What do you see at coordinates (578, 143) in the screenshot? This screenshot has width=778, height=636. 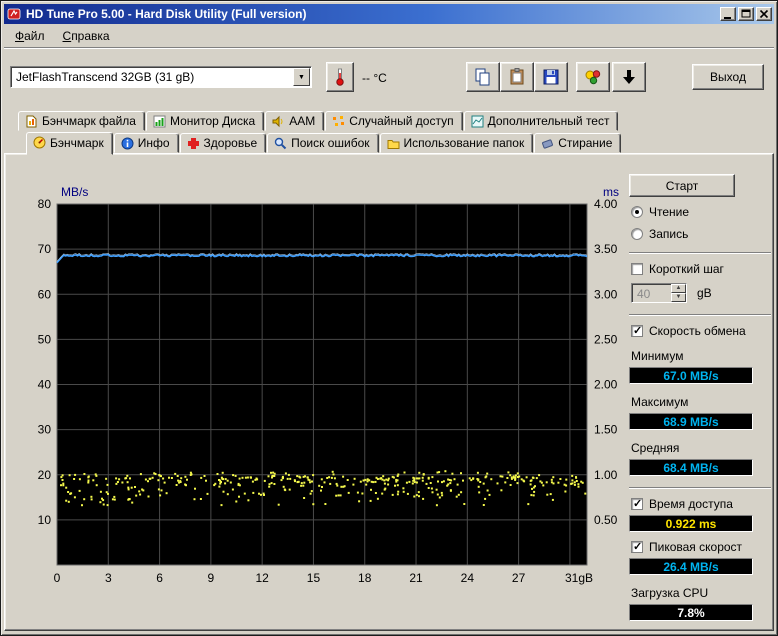 I see `tab-erase: Стирание` at bounding box center [578, 143].